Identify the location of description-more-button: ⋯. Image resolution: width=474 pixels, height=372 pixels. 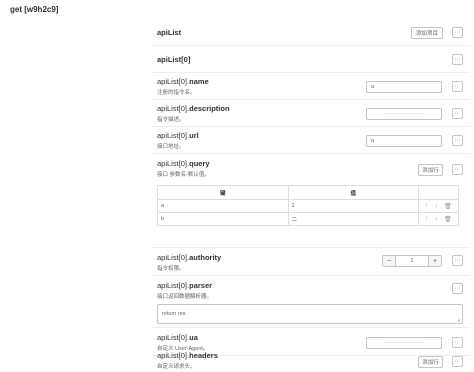
(457, 113).